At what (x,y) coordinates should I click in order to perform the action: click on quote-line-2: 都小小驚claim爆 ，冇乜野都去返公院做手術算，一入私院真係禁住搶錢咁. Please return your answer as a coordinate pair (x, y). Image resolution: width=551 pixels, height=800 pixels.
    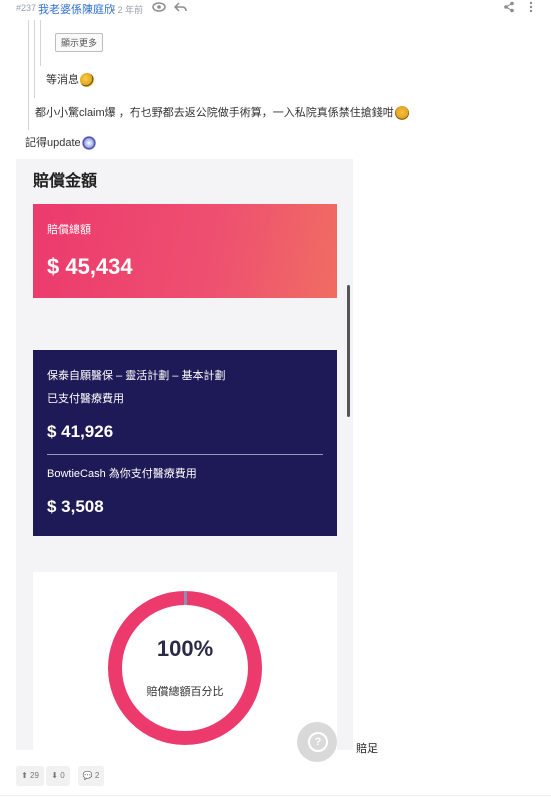
    Looking at the image, I should click on (222, 112).